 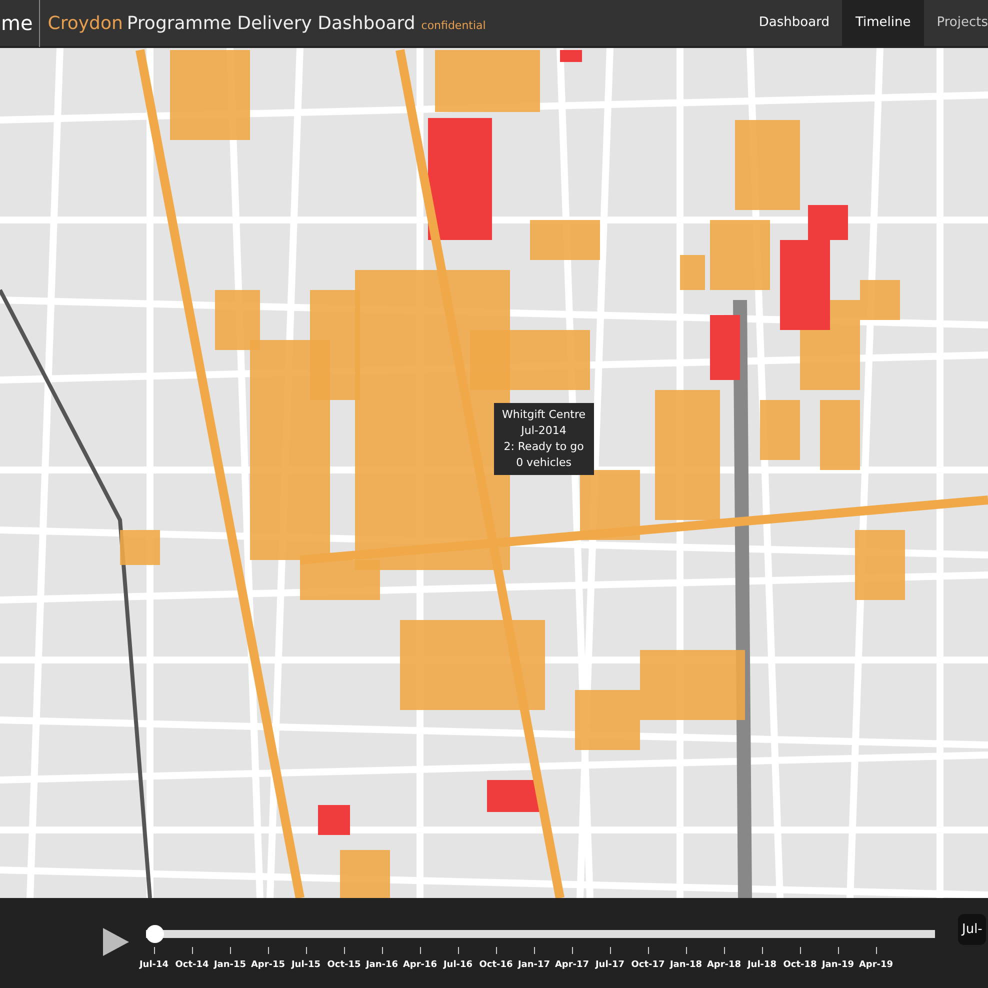 I want to click on tick-label: Jan-17, so click(x=534, y=965).